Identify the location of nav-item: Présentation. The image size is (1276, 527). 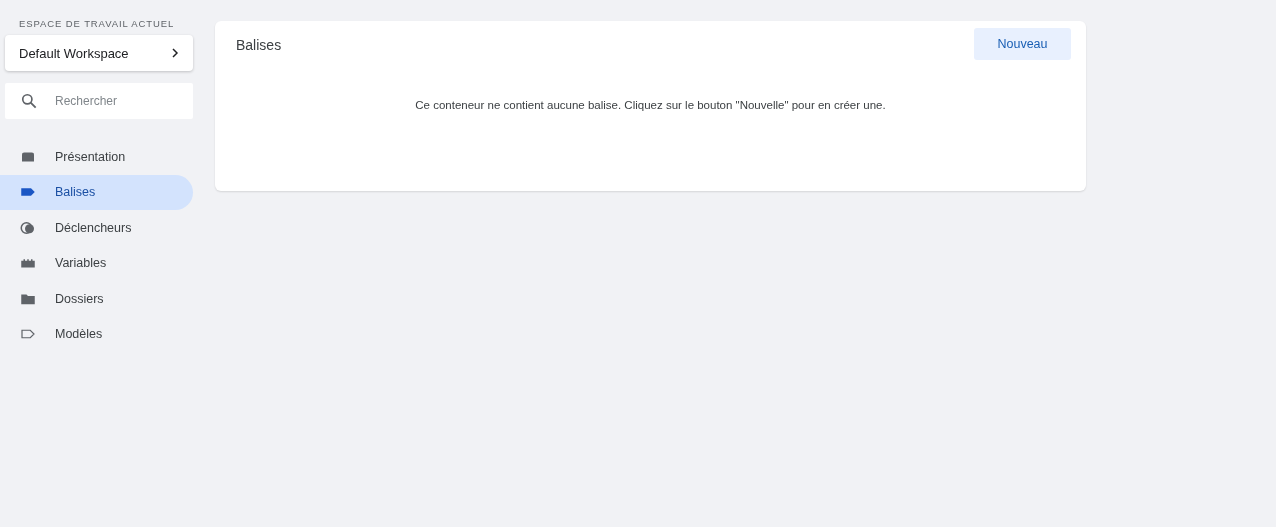
(96, 157).